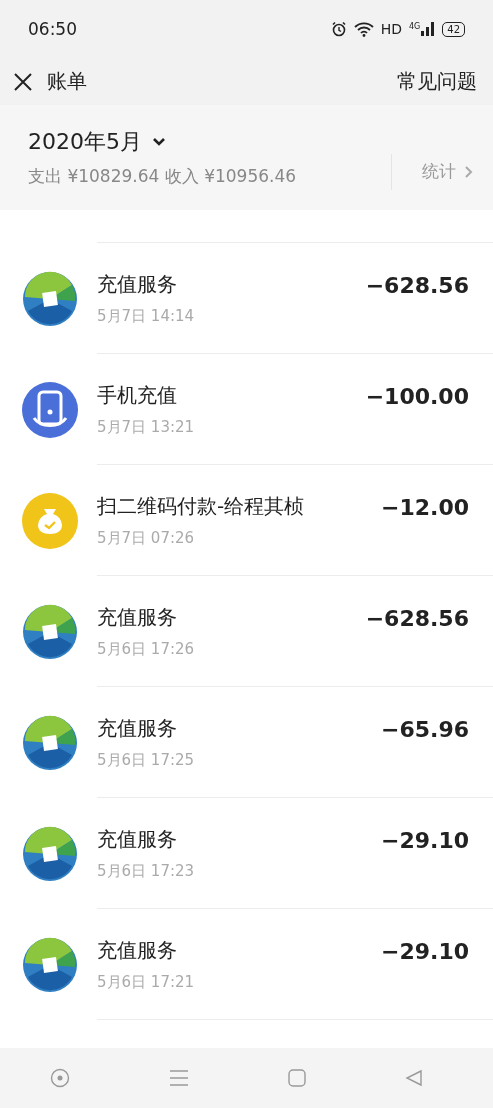  I want to click on back-triangle-icon, so click(414, 1078).